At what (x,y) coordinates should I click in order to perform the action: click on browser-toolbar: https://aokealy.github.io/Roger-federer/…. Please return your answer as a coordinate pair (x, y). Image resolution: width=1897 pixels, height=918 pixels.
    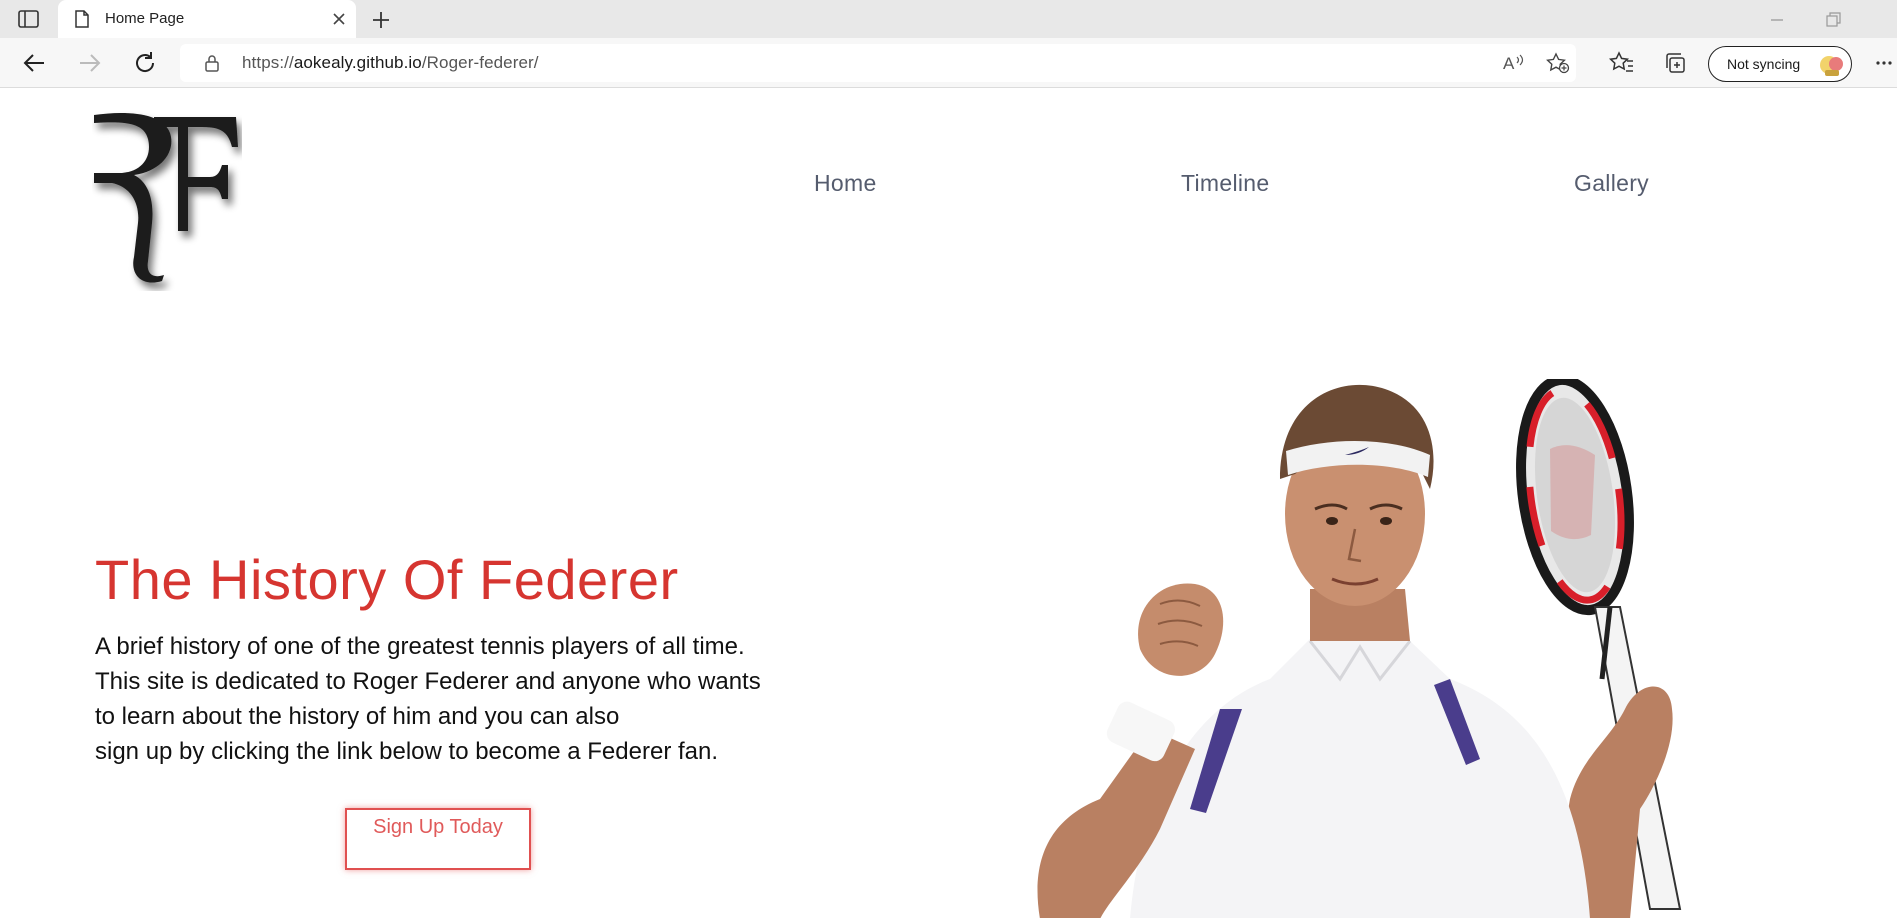
    Looking at the image, I should click on (948, 63).